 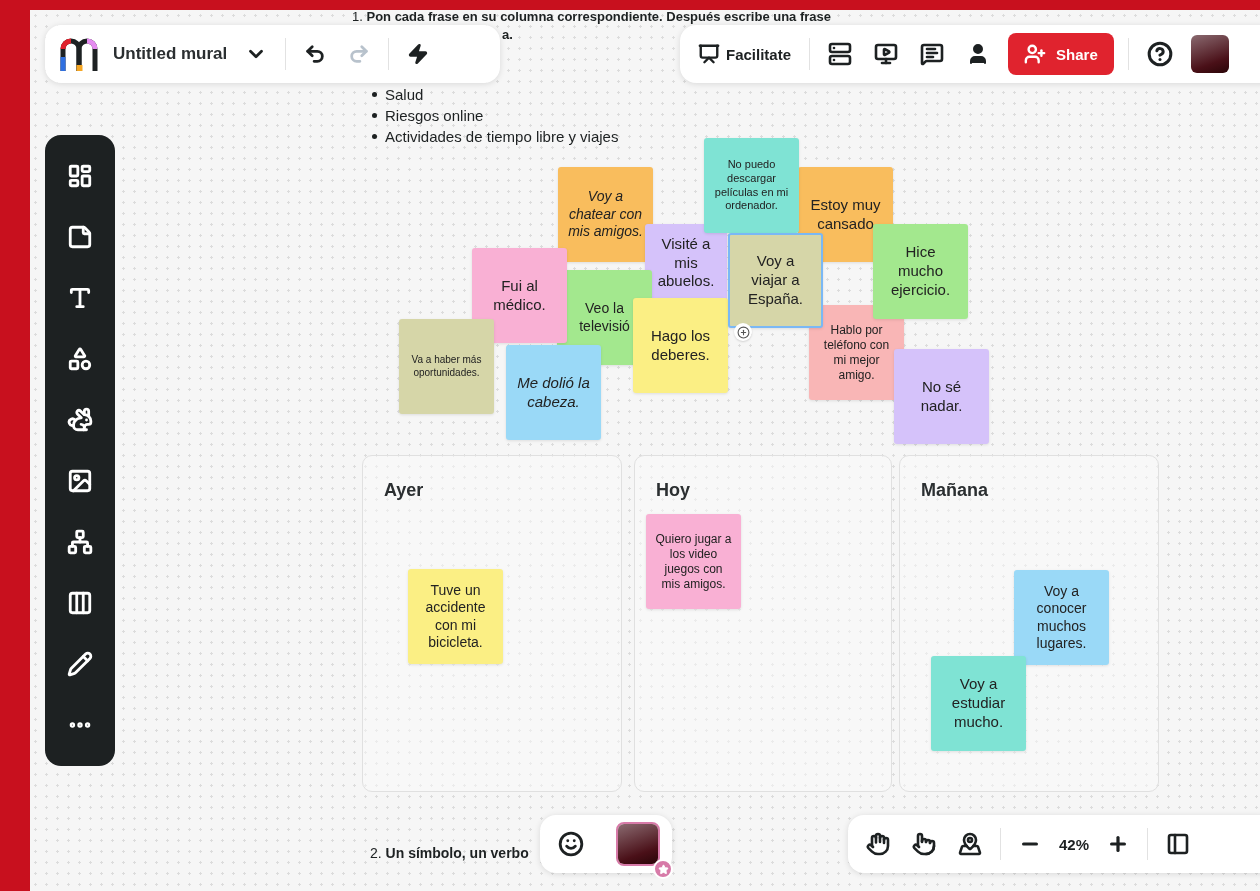 I want to click on sticky-note: Voy a estudiar mucho., so click(x=978, y=703).